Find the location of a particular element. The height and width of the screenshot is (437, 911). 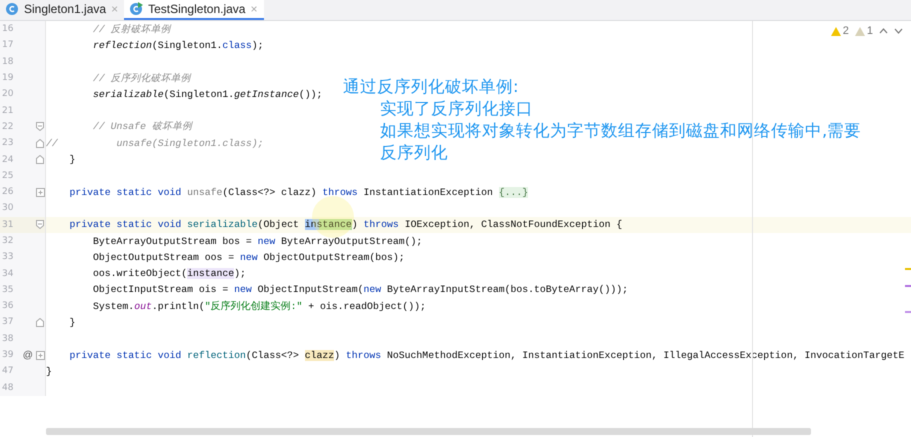

line-number: 30 is located at coordinates (7, 208).